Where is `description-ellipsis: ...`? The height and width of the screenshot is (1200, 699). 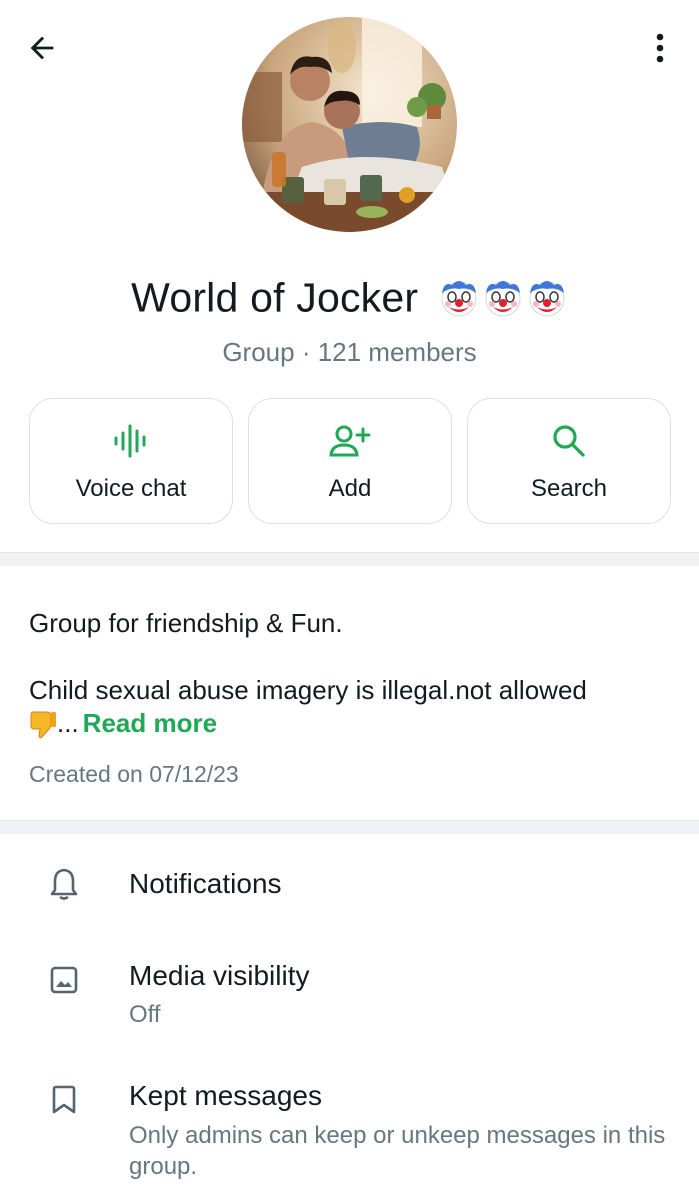 description-ellipsis: ... is located at coordinates (68, 723).